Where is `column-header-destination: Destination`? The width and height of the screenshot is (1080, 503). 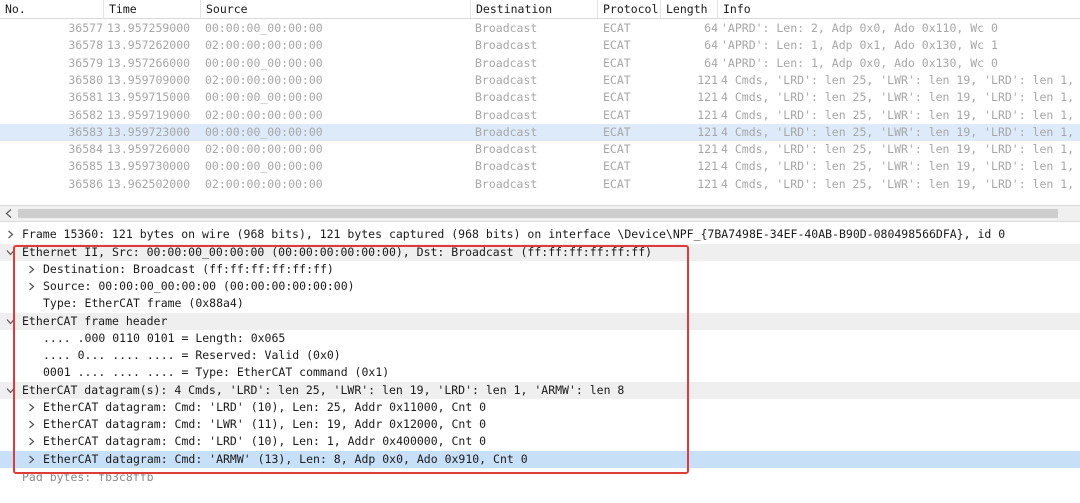
column-header-destination: Destination is located at coordinates (534, 9).